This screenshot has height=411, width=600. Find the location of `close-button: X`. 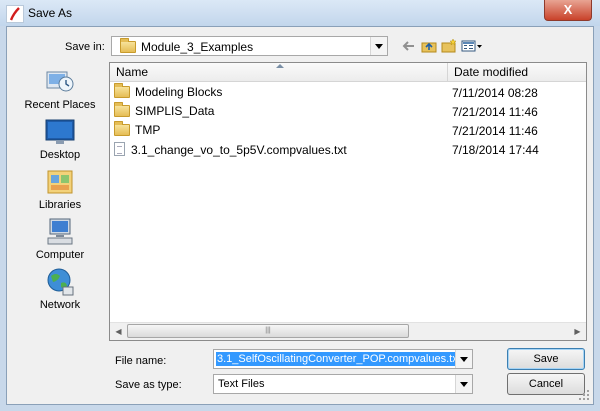

close-button: X is located at coordinates (568, 10).